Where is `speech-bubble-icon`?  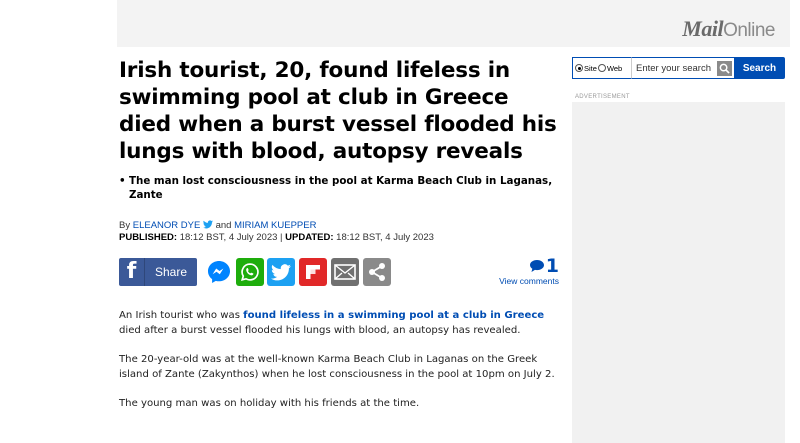 speech-bubble-icon is located at coordinates (536, 266).